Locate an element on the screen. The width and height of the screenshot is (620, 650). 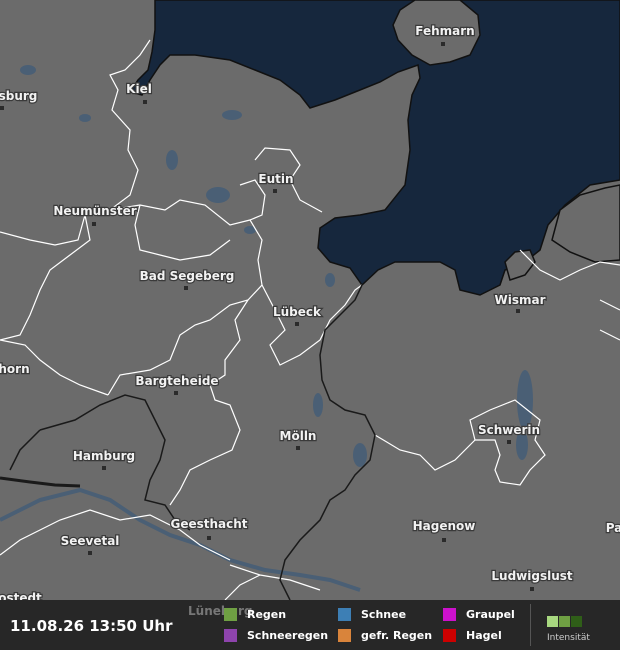
legend-swatch-gefr-regen is located at coordinates (344, 635).